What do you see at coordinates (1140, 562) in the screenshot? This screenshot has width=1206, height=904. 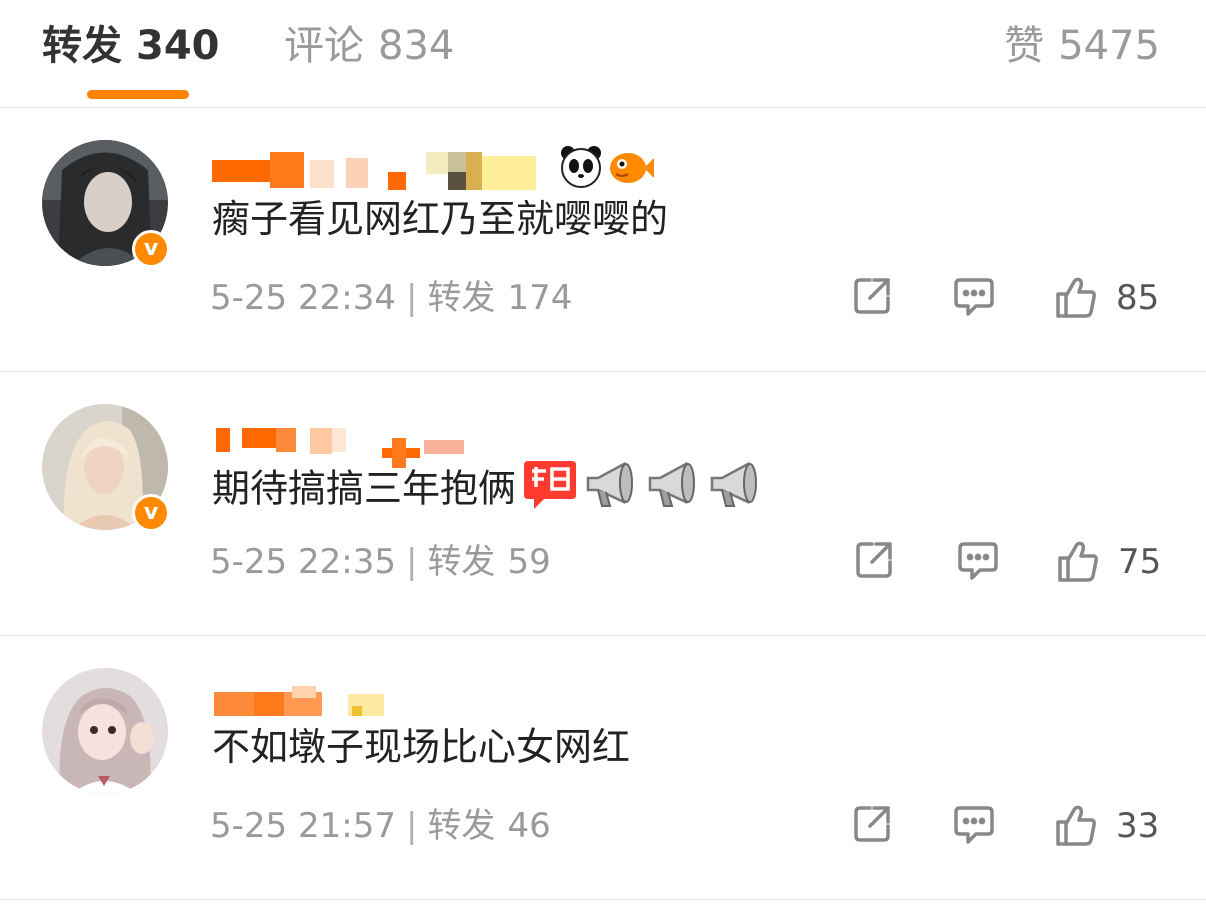 I see `like-count: 75` at bounding box center [1140, 562].